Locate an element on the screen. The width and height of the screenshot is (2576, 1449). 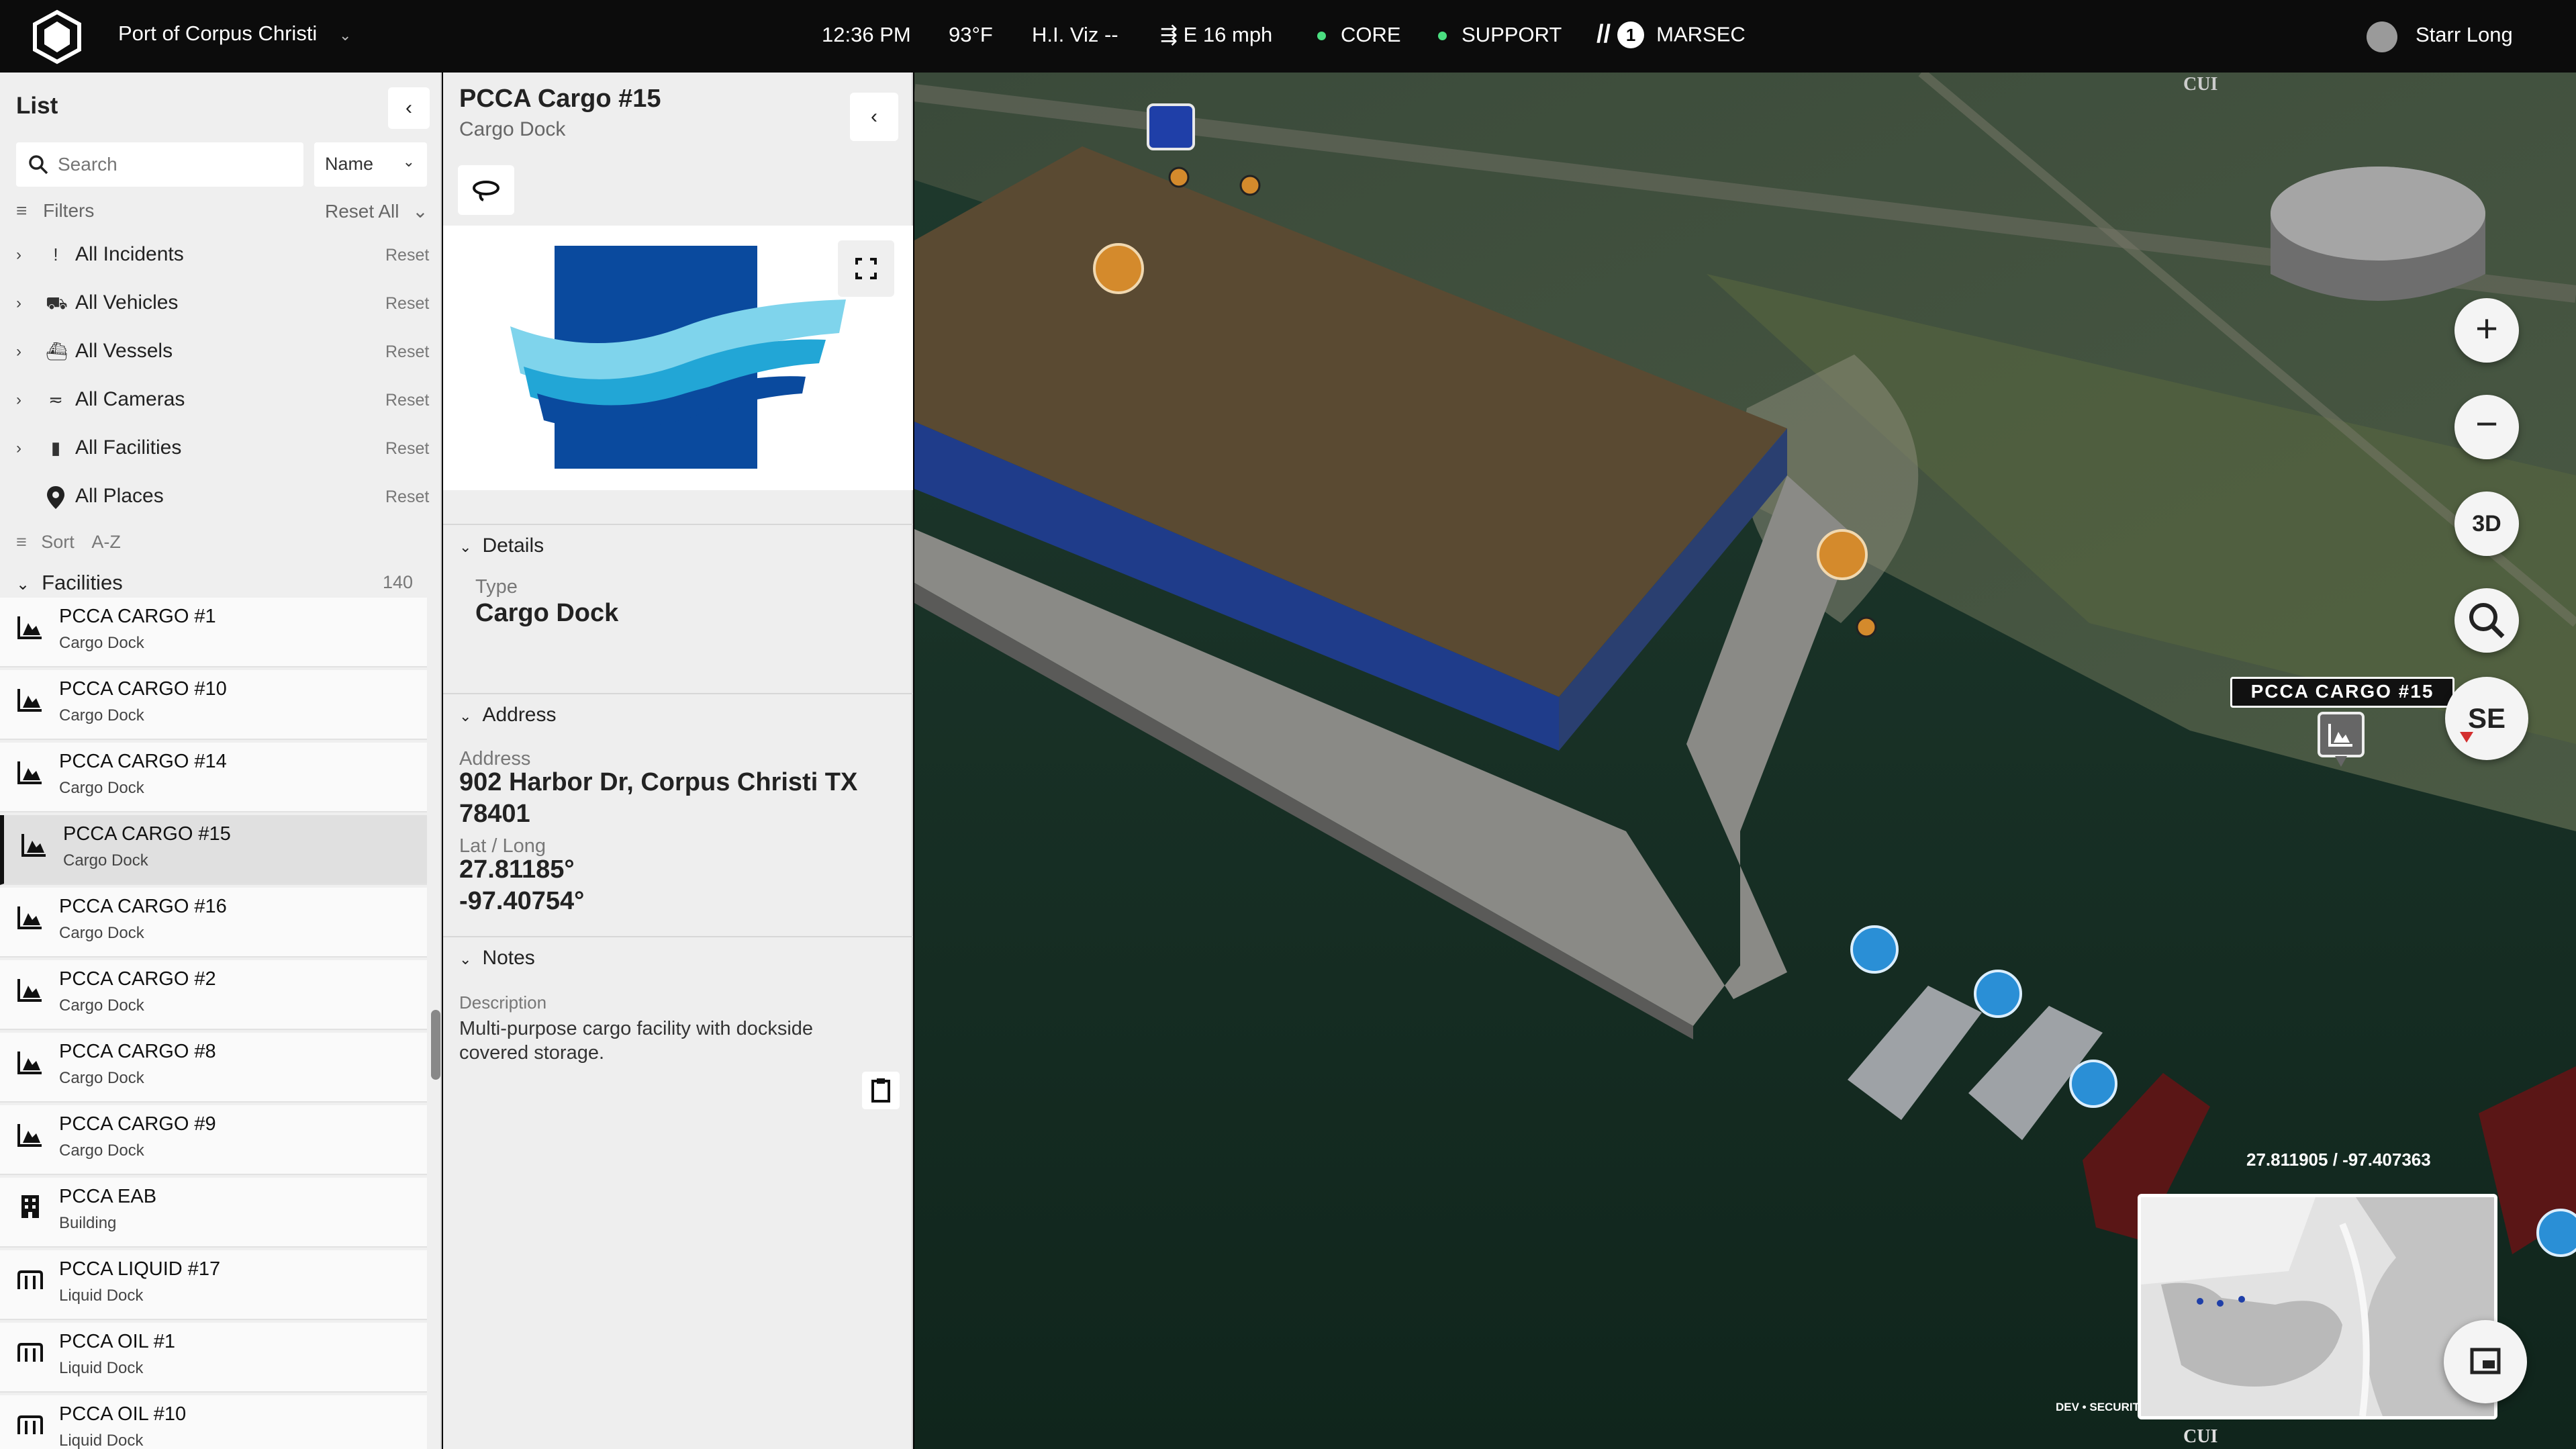
temperature-readout: 93°F is located at coordinates (971, 34).